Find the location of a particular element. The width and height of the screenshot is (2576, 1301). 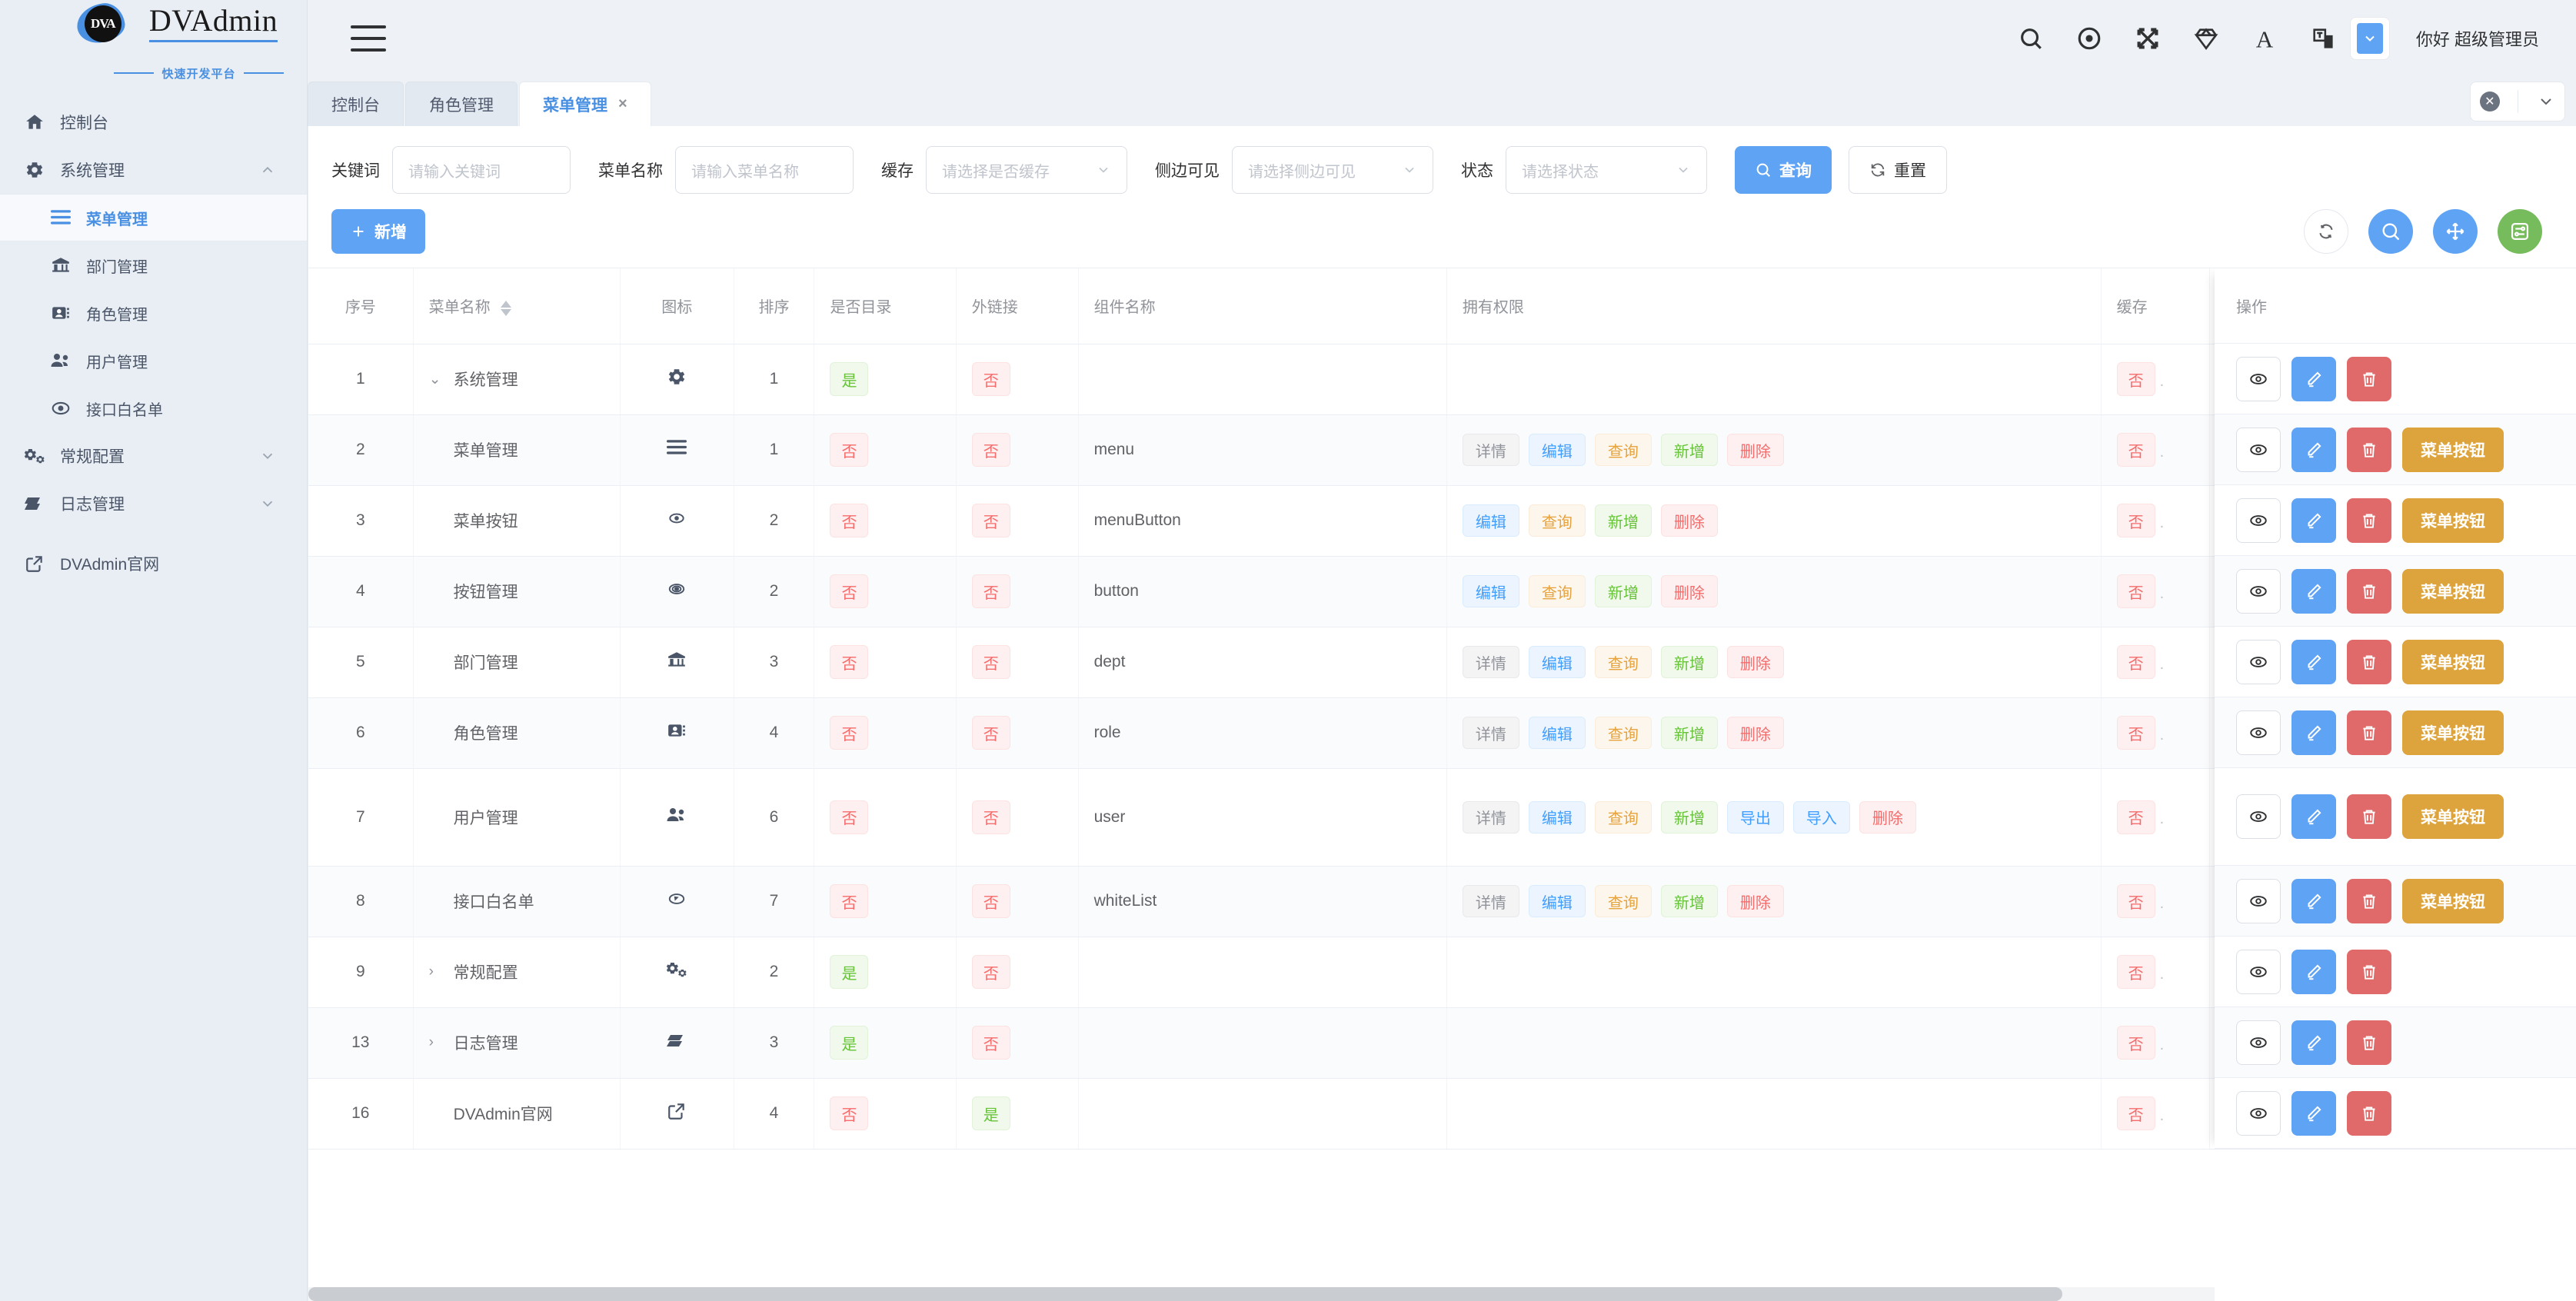

scrollbar-thumb is located at coordinates (1185, 1294).